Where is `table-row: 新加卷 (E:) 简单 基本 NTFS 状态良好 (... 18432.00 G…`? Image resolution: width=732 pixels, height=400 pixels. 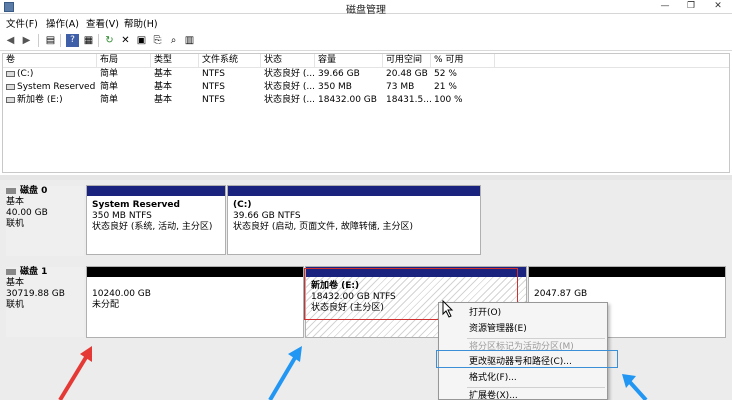 table-row: 新加卷 (E:) 简单 基本 NTFS 状态良好 (... 18432.00 G… is located at coordinates (366, 100).